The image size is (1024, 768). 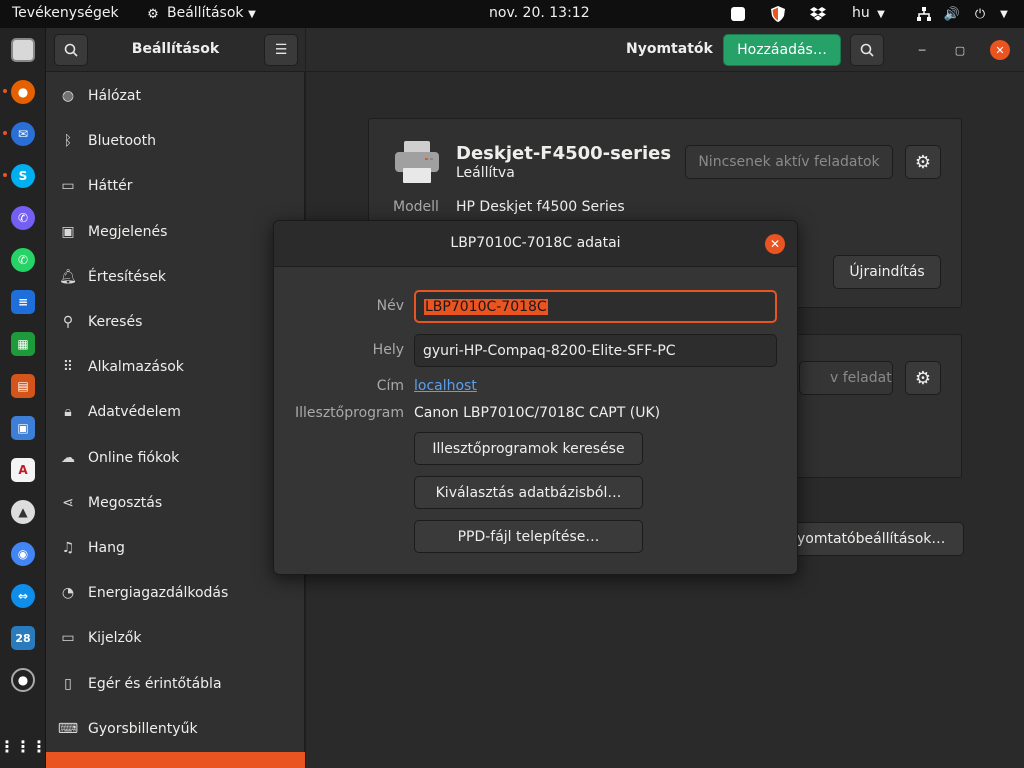 I want to click on maximize-button: ▢, so click(x=960, y=50).